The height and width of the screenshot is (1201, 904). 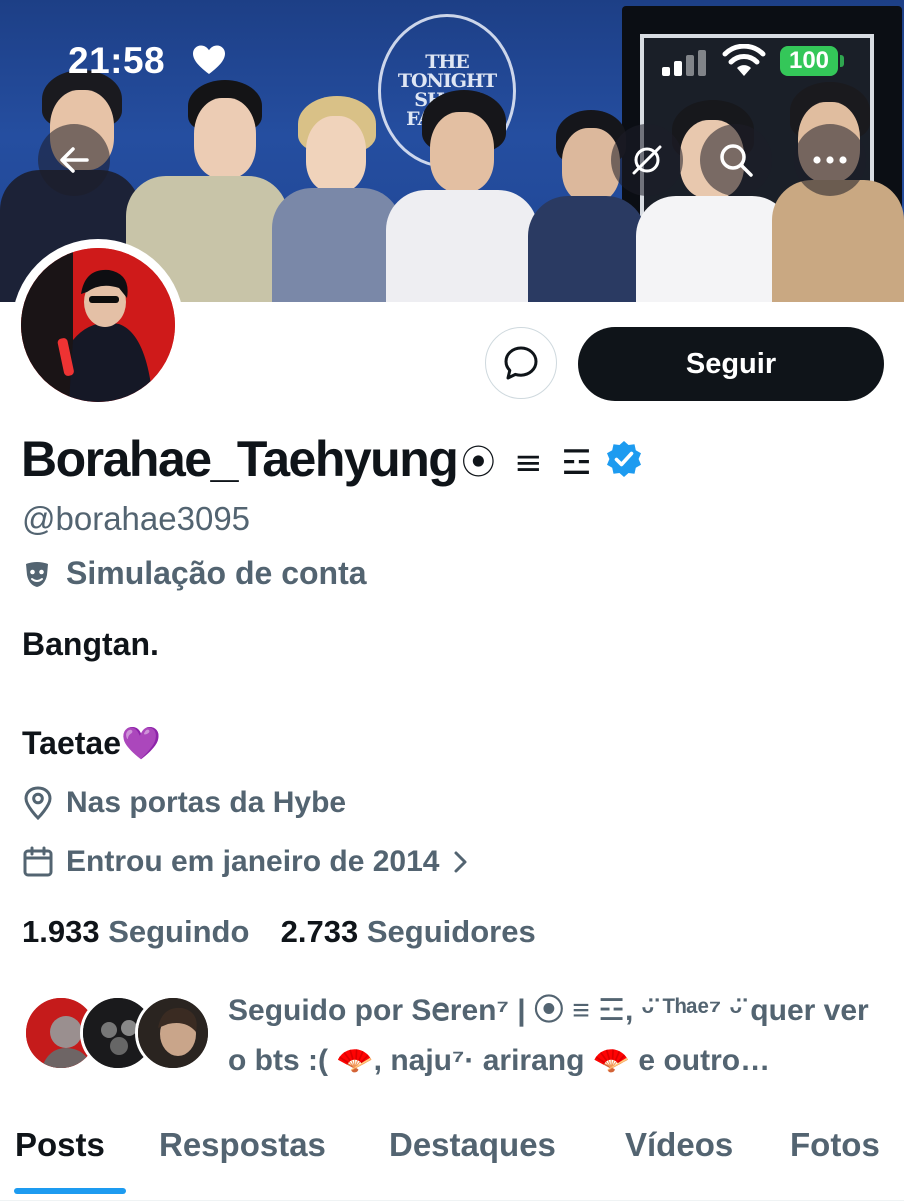 What do you see at coordinates (136, 518) in the screenshot?
I see `user-handle: @borahae3095` at bounding box center [136, 518].